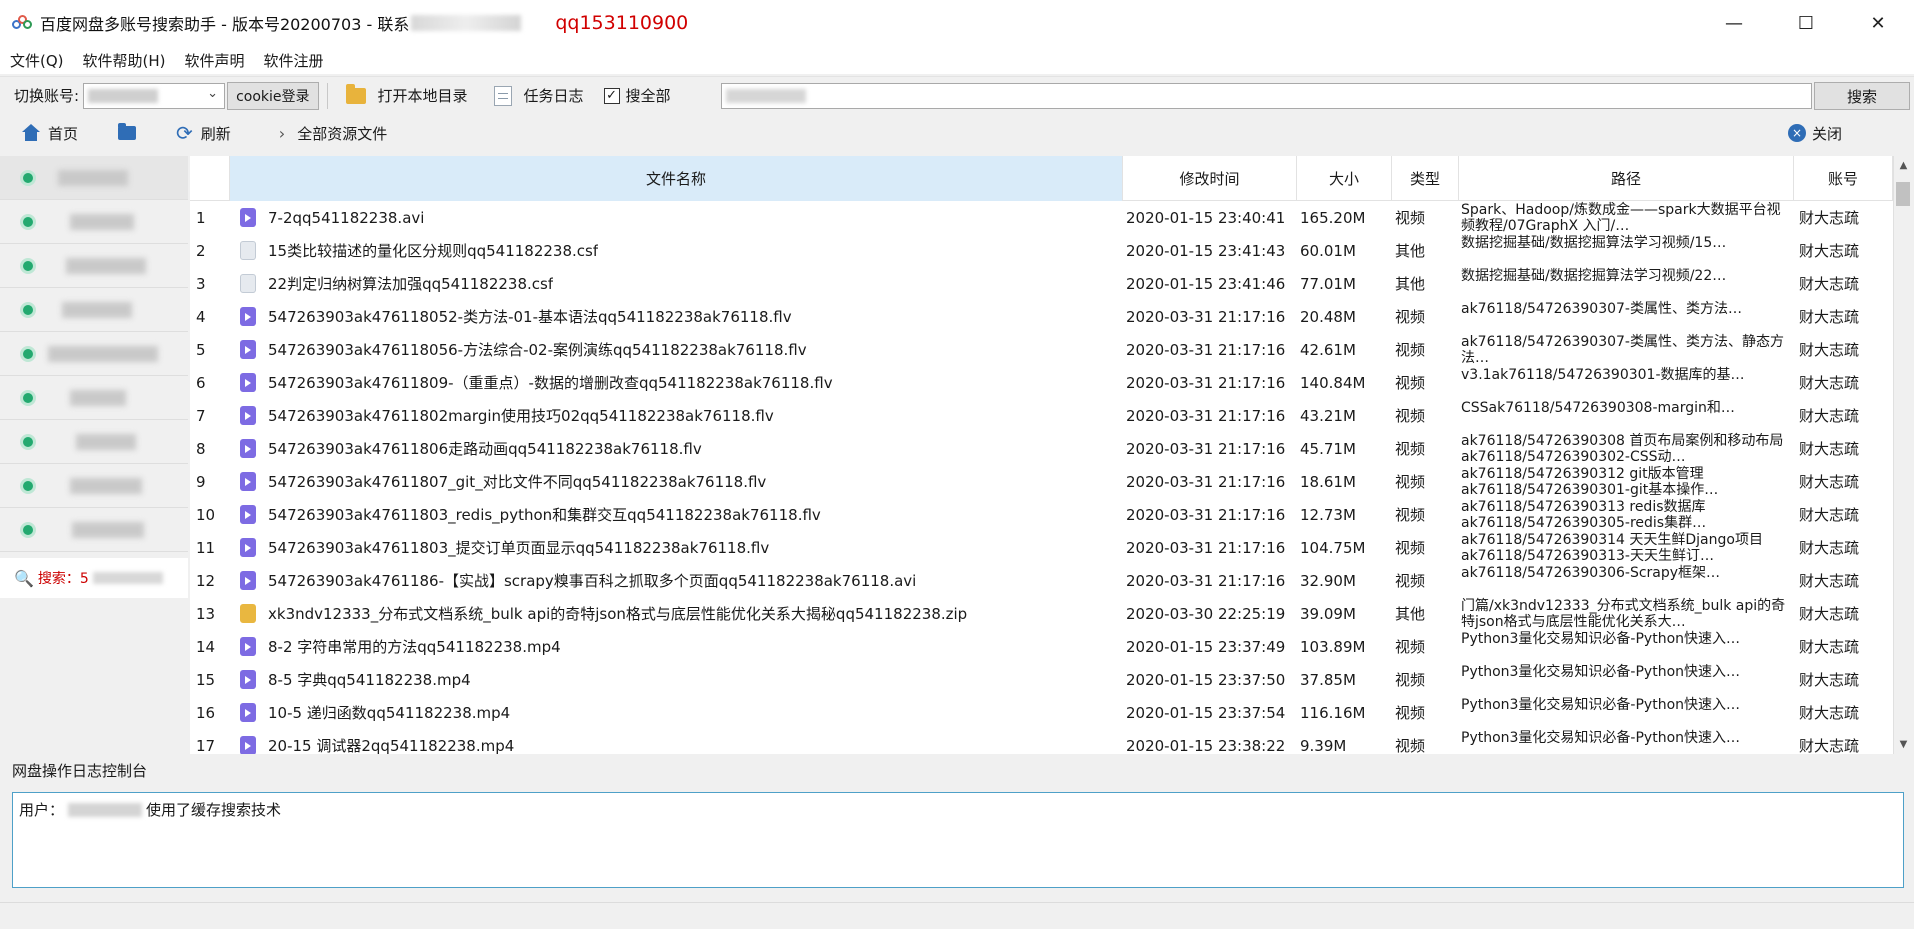 Image resolution: width=1914 pixels, height=929 pixels. Describe the element at coordinates (36, 60) in the screenshot. I see `menu-file: 文件(Q)` at that location.